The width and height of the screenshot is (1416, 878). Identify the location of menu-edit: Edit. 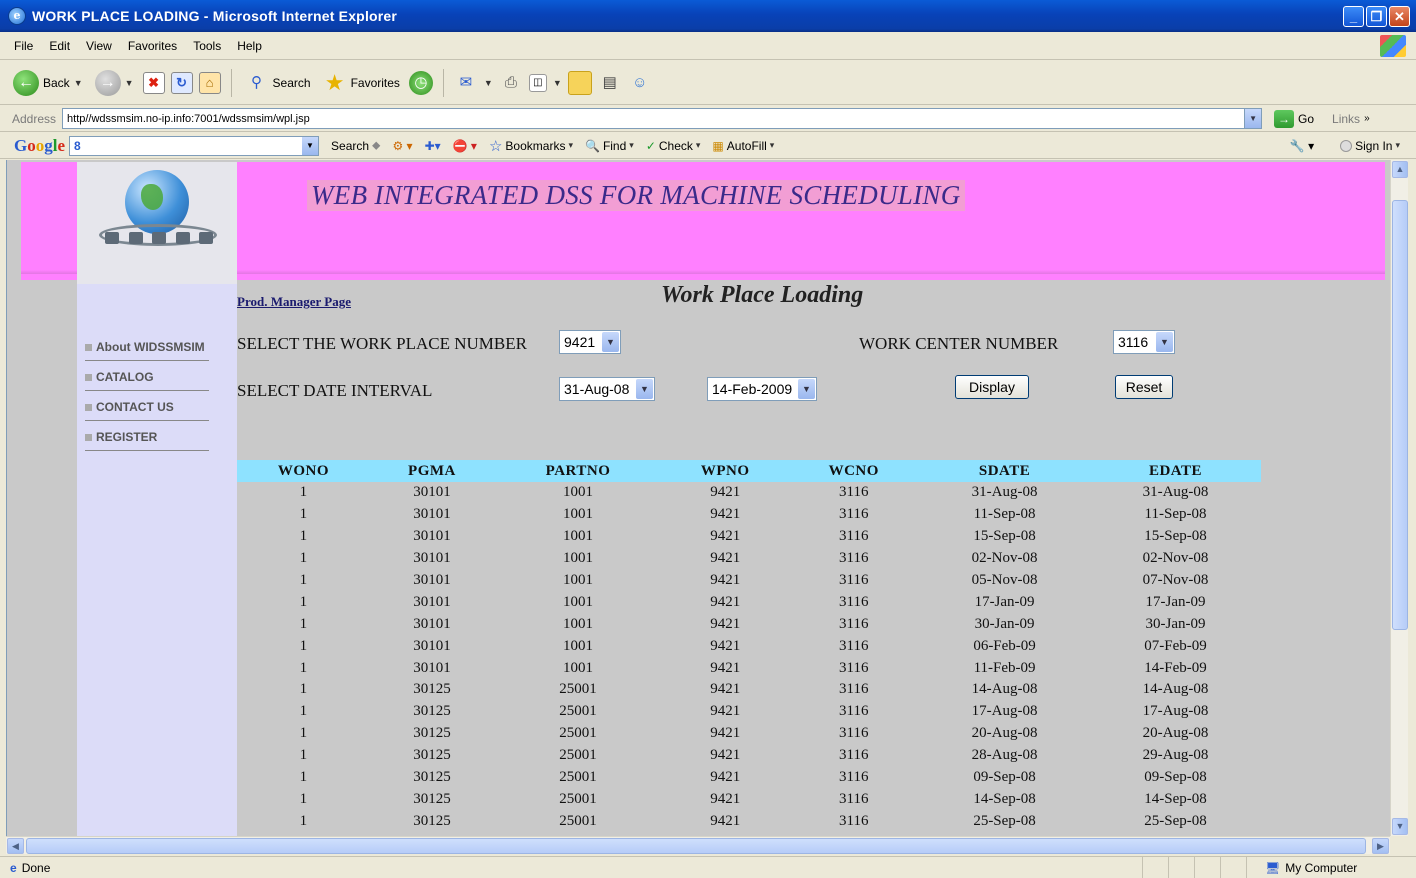
(59, 46).